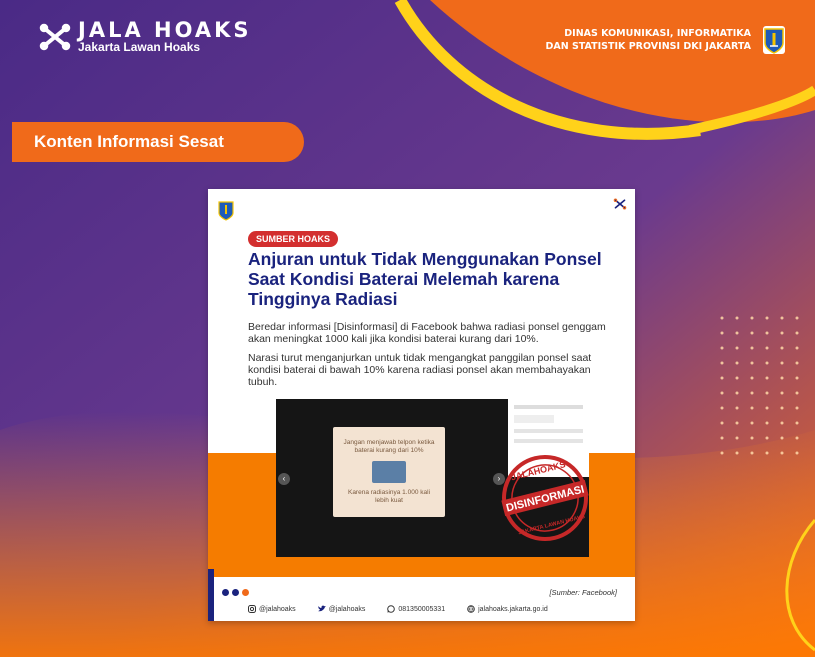  I want to click on twitter-icon, so click(321, 608).